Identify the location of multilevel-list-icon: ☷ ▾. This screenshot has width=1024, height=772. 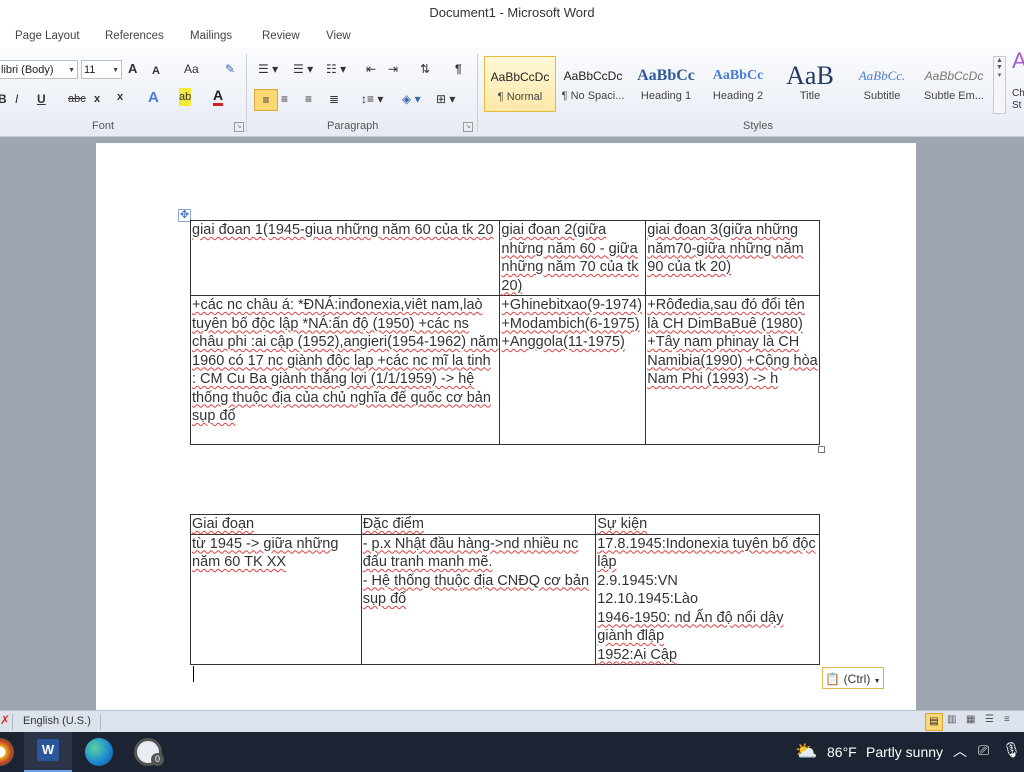
(336, 69).